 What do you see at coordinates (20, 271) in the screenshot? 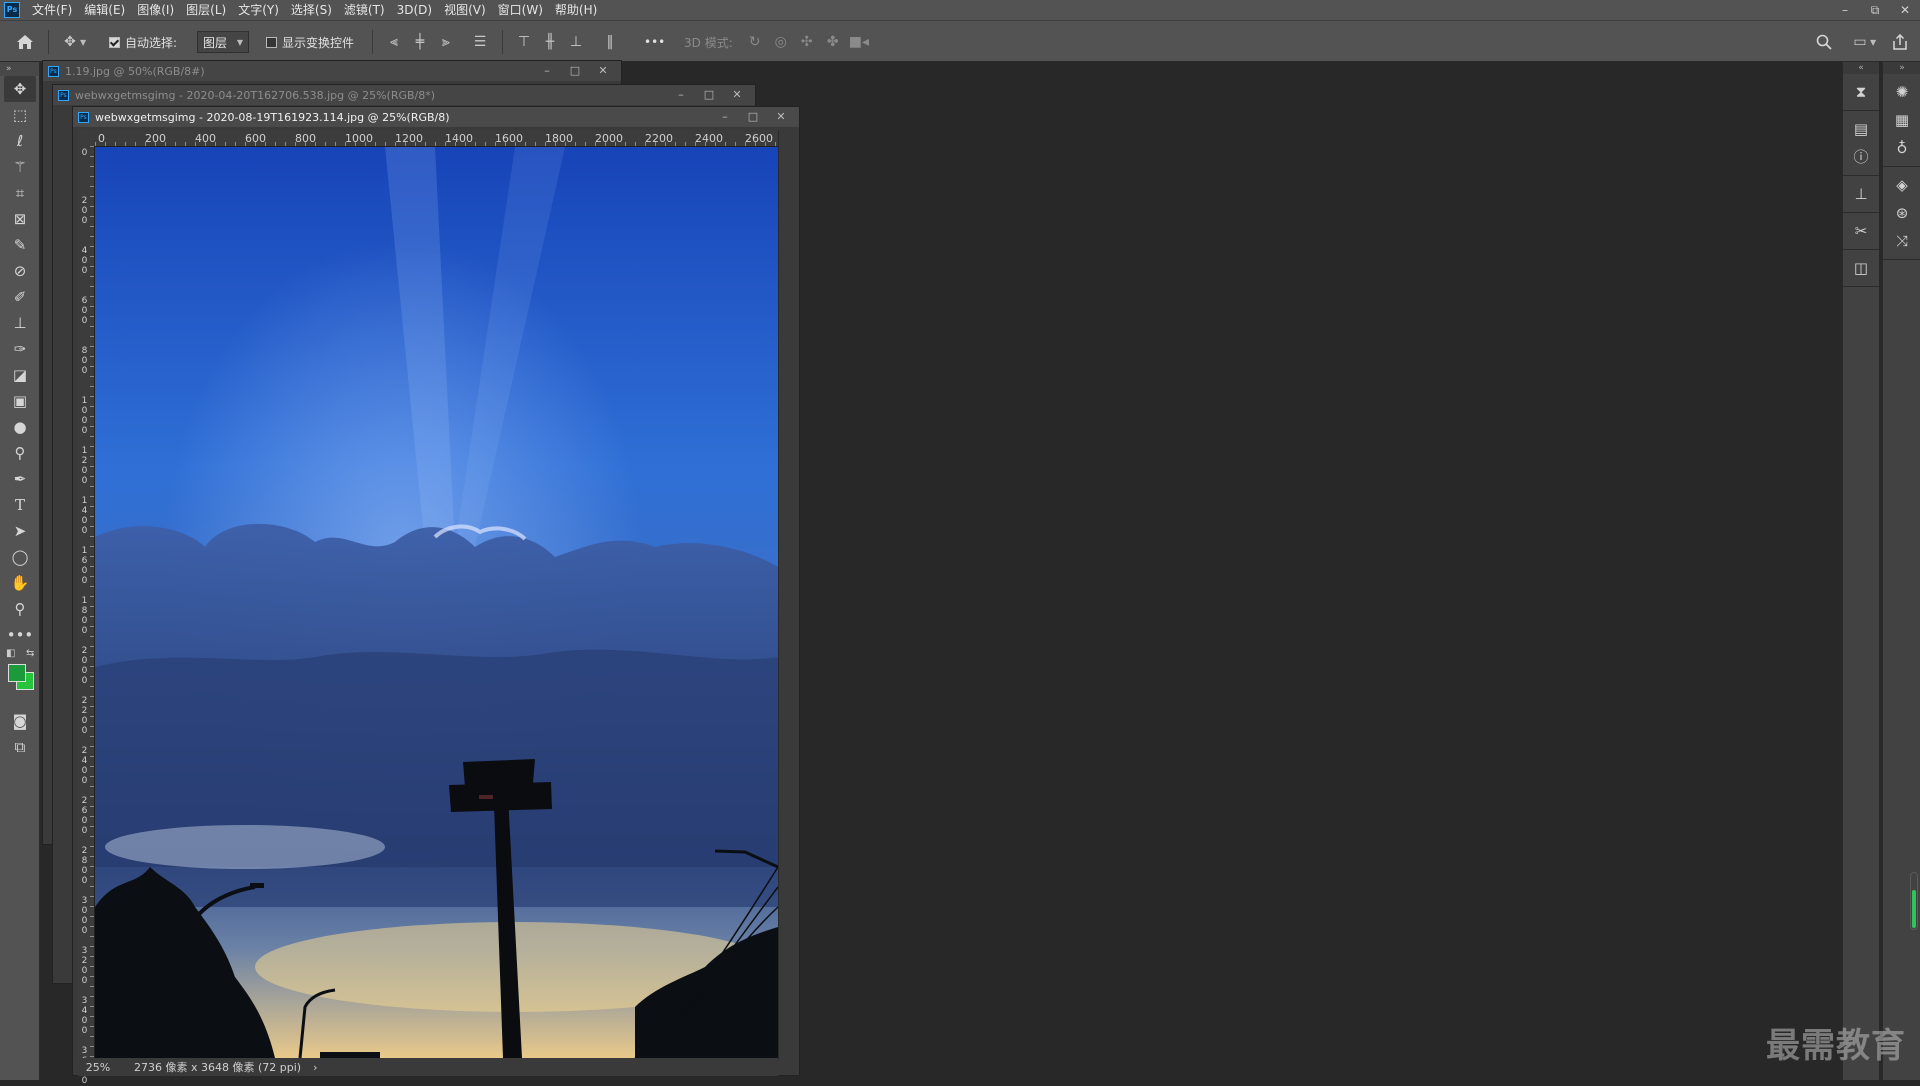
I see `healing-brush-tool: ⊘` at bounding box center [20, 271].